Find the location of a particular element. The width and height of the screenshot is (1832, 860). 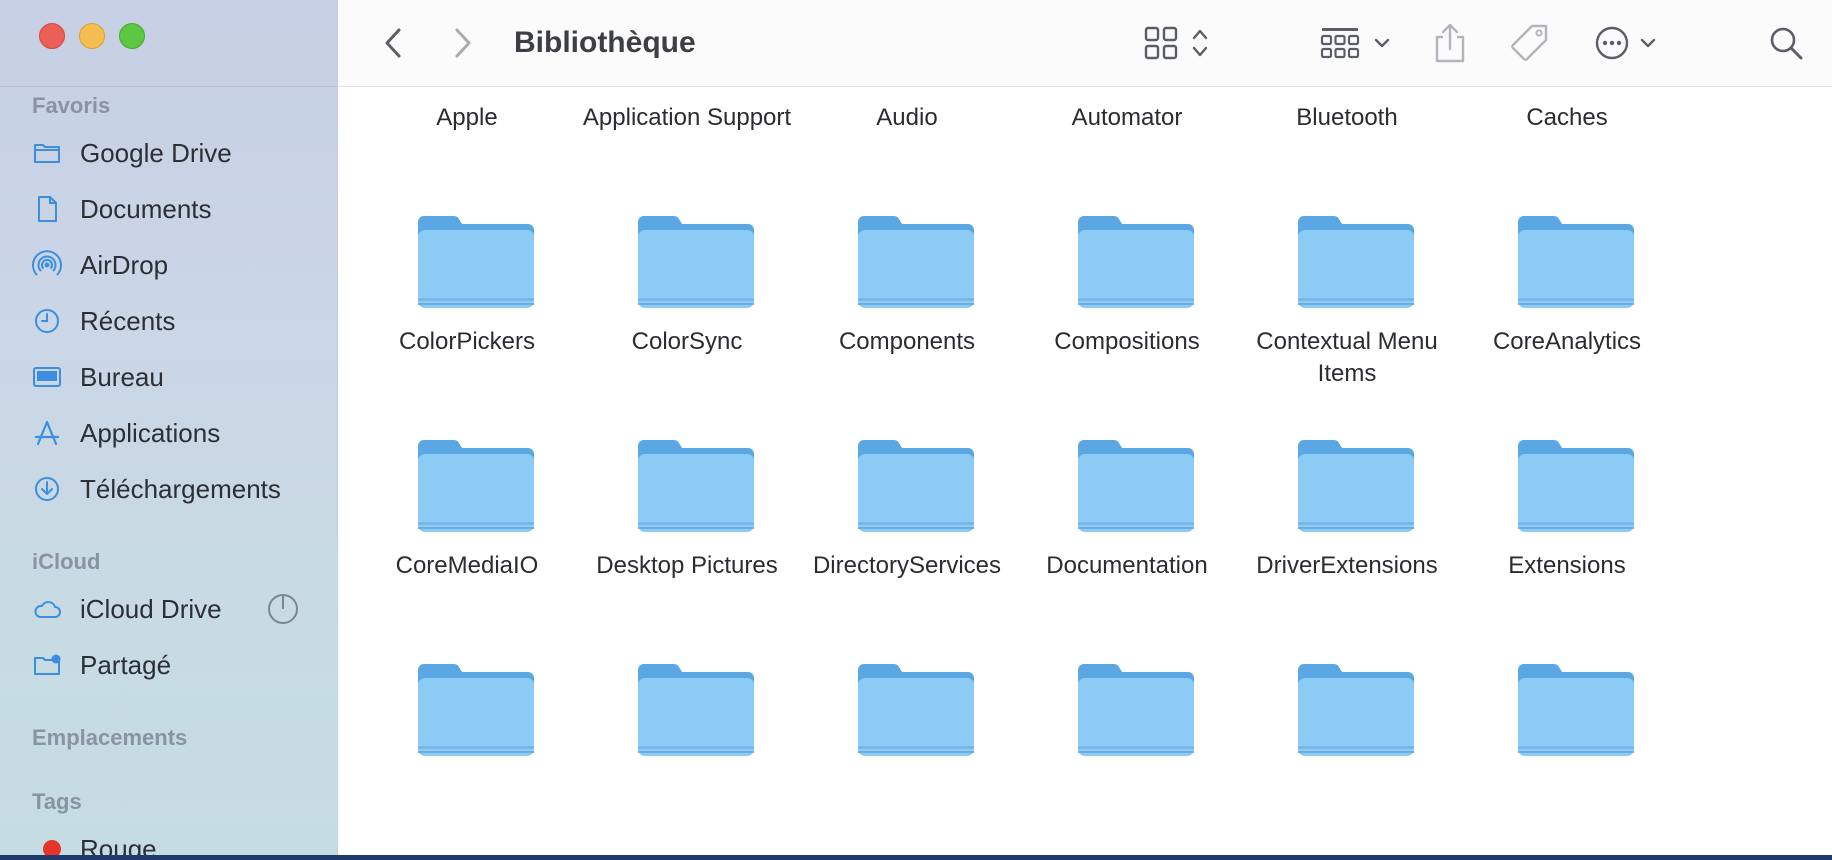

window-title: Bibliothèque is located at coordinates (605, 42).